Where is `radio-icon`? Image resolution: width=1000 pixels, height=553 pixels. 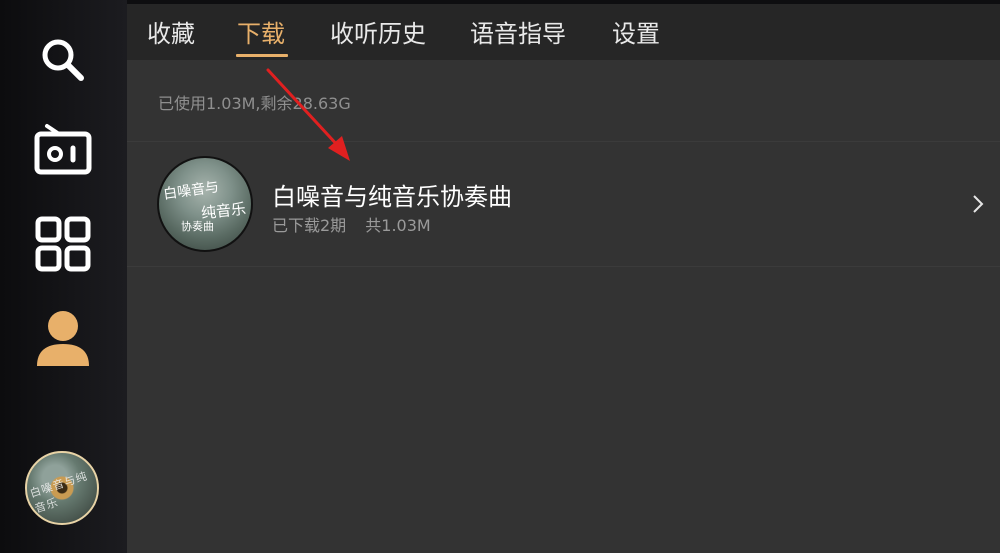
radio-icon is located at coordinates (63, 149).